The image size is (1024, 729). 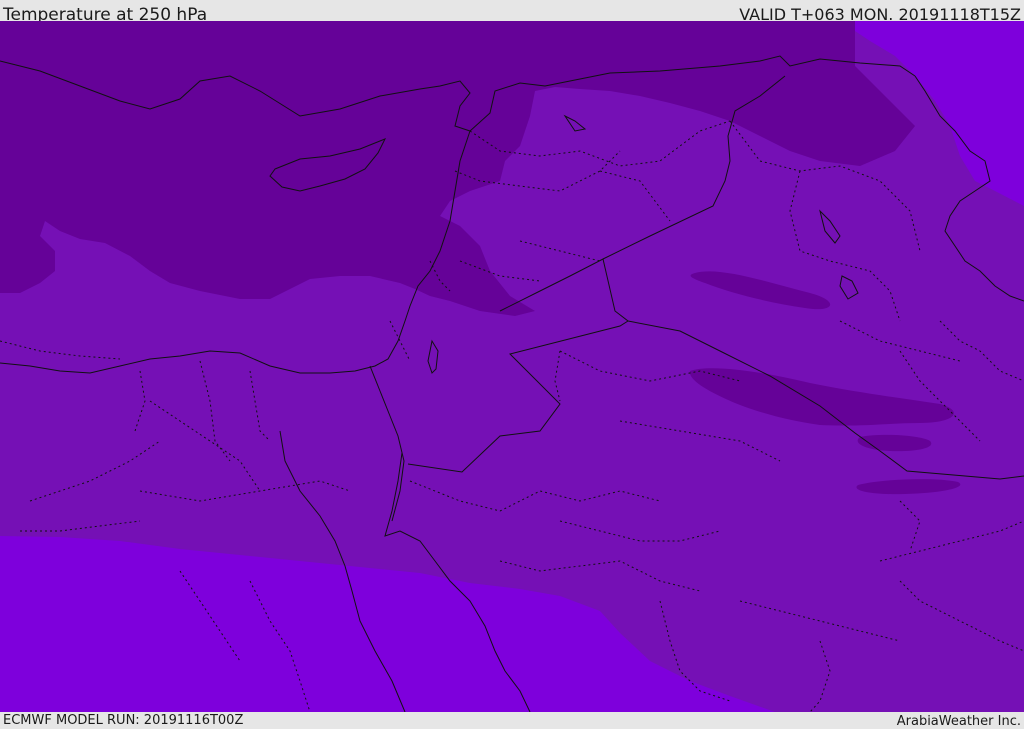 I want to click on credit: ArabiaWeather Inc., so click(x=958, y=721).